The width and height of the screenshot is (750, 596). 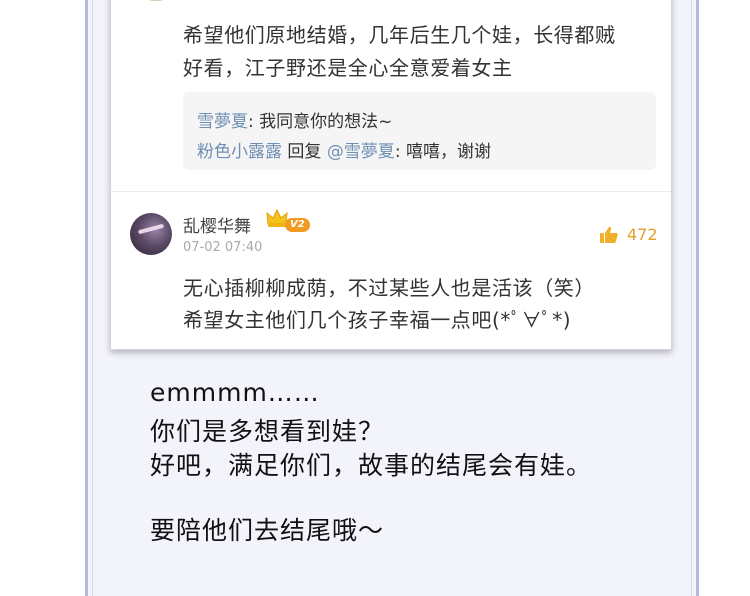 What do you see at coordinates (239, 152) in the screenshot?
I see `reply-author-link: 粉色小露露` at bounding box center [239, 152].